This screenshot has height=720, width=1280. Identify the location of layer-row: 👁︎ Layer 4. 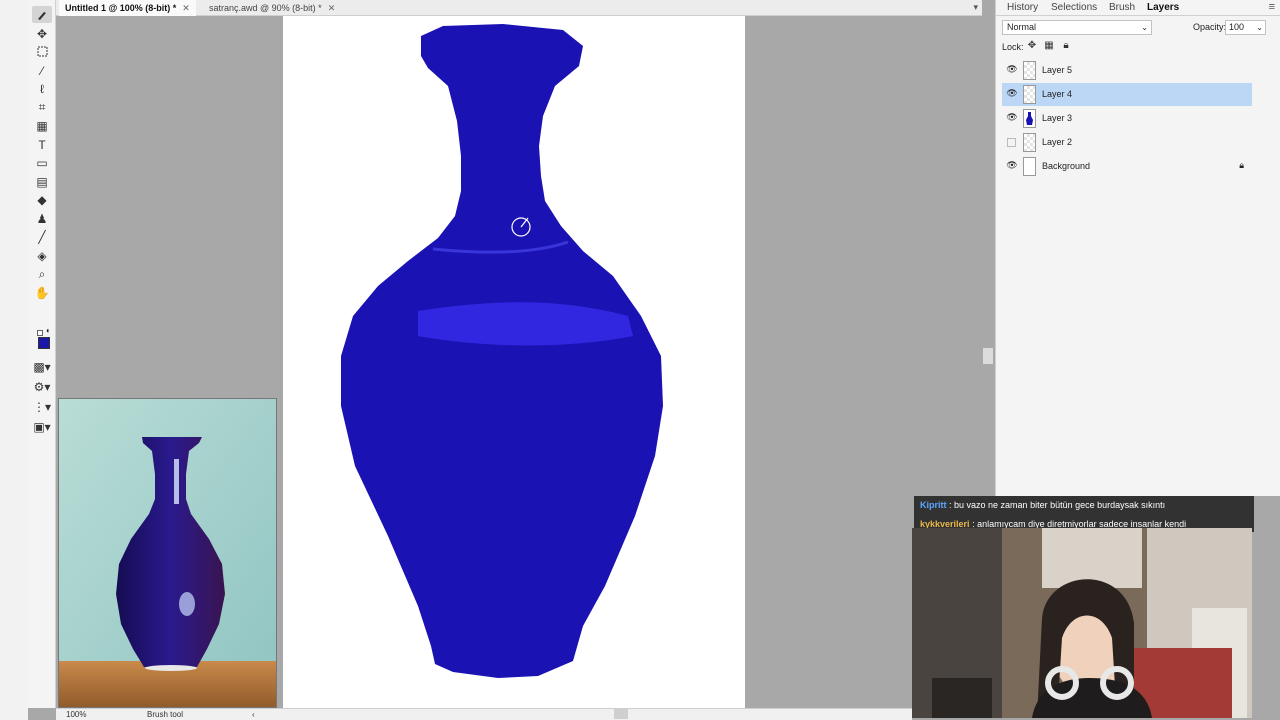
(1127, 94).